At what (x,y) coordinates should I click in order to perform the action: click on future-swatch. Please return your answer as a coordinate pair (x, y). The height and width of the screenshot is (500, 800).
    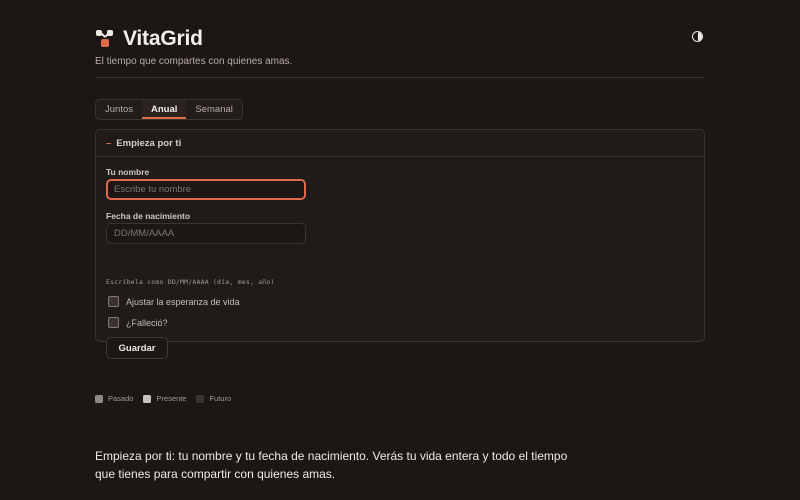
    Looking at the image, I should click on (200, 398).